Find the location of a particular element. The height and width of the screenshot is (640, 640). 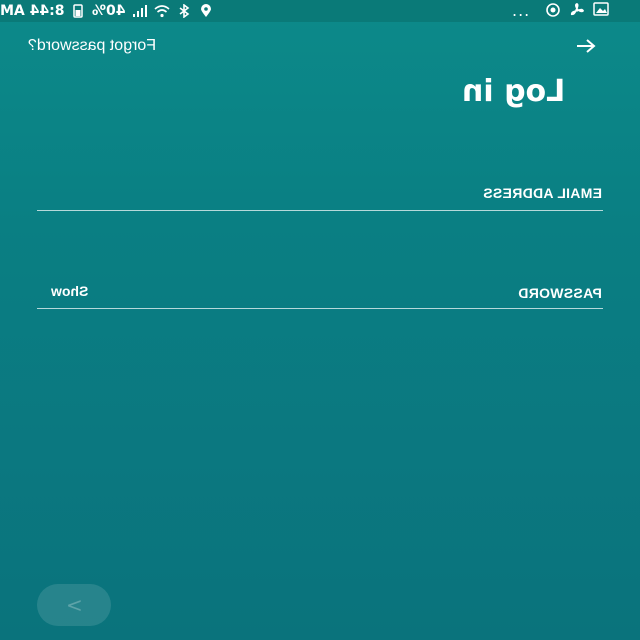

battery-percent: 40% is located at coordinates (109, 11).